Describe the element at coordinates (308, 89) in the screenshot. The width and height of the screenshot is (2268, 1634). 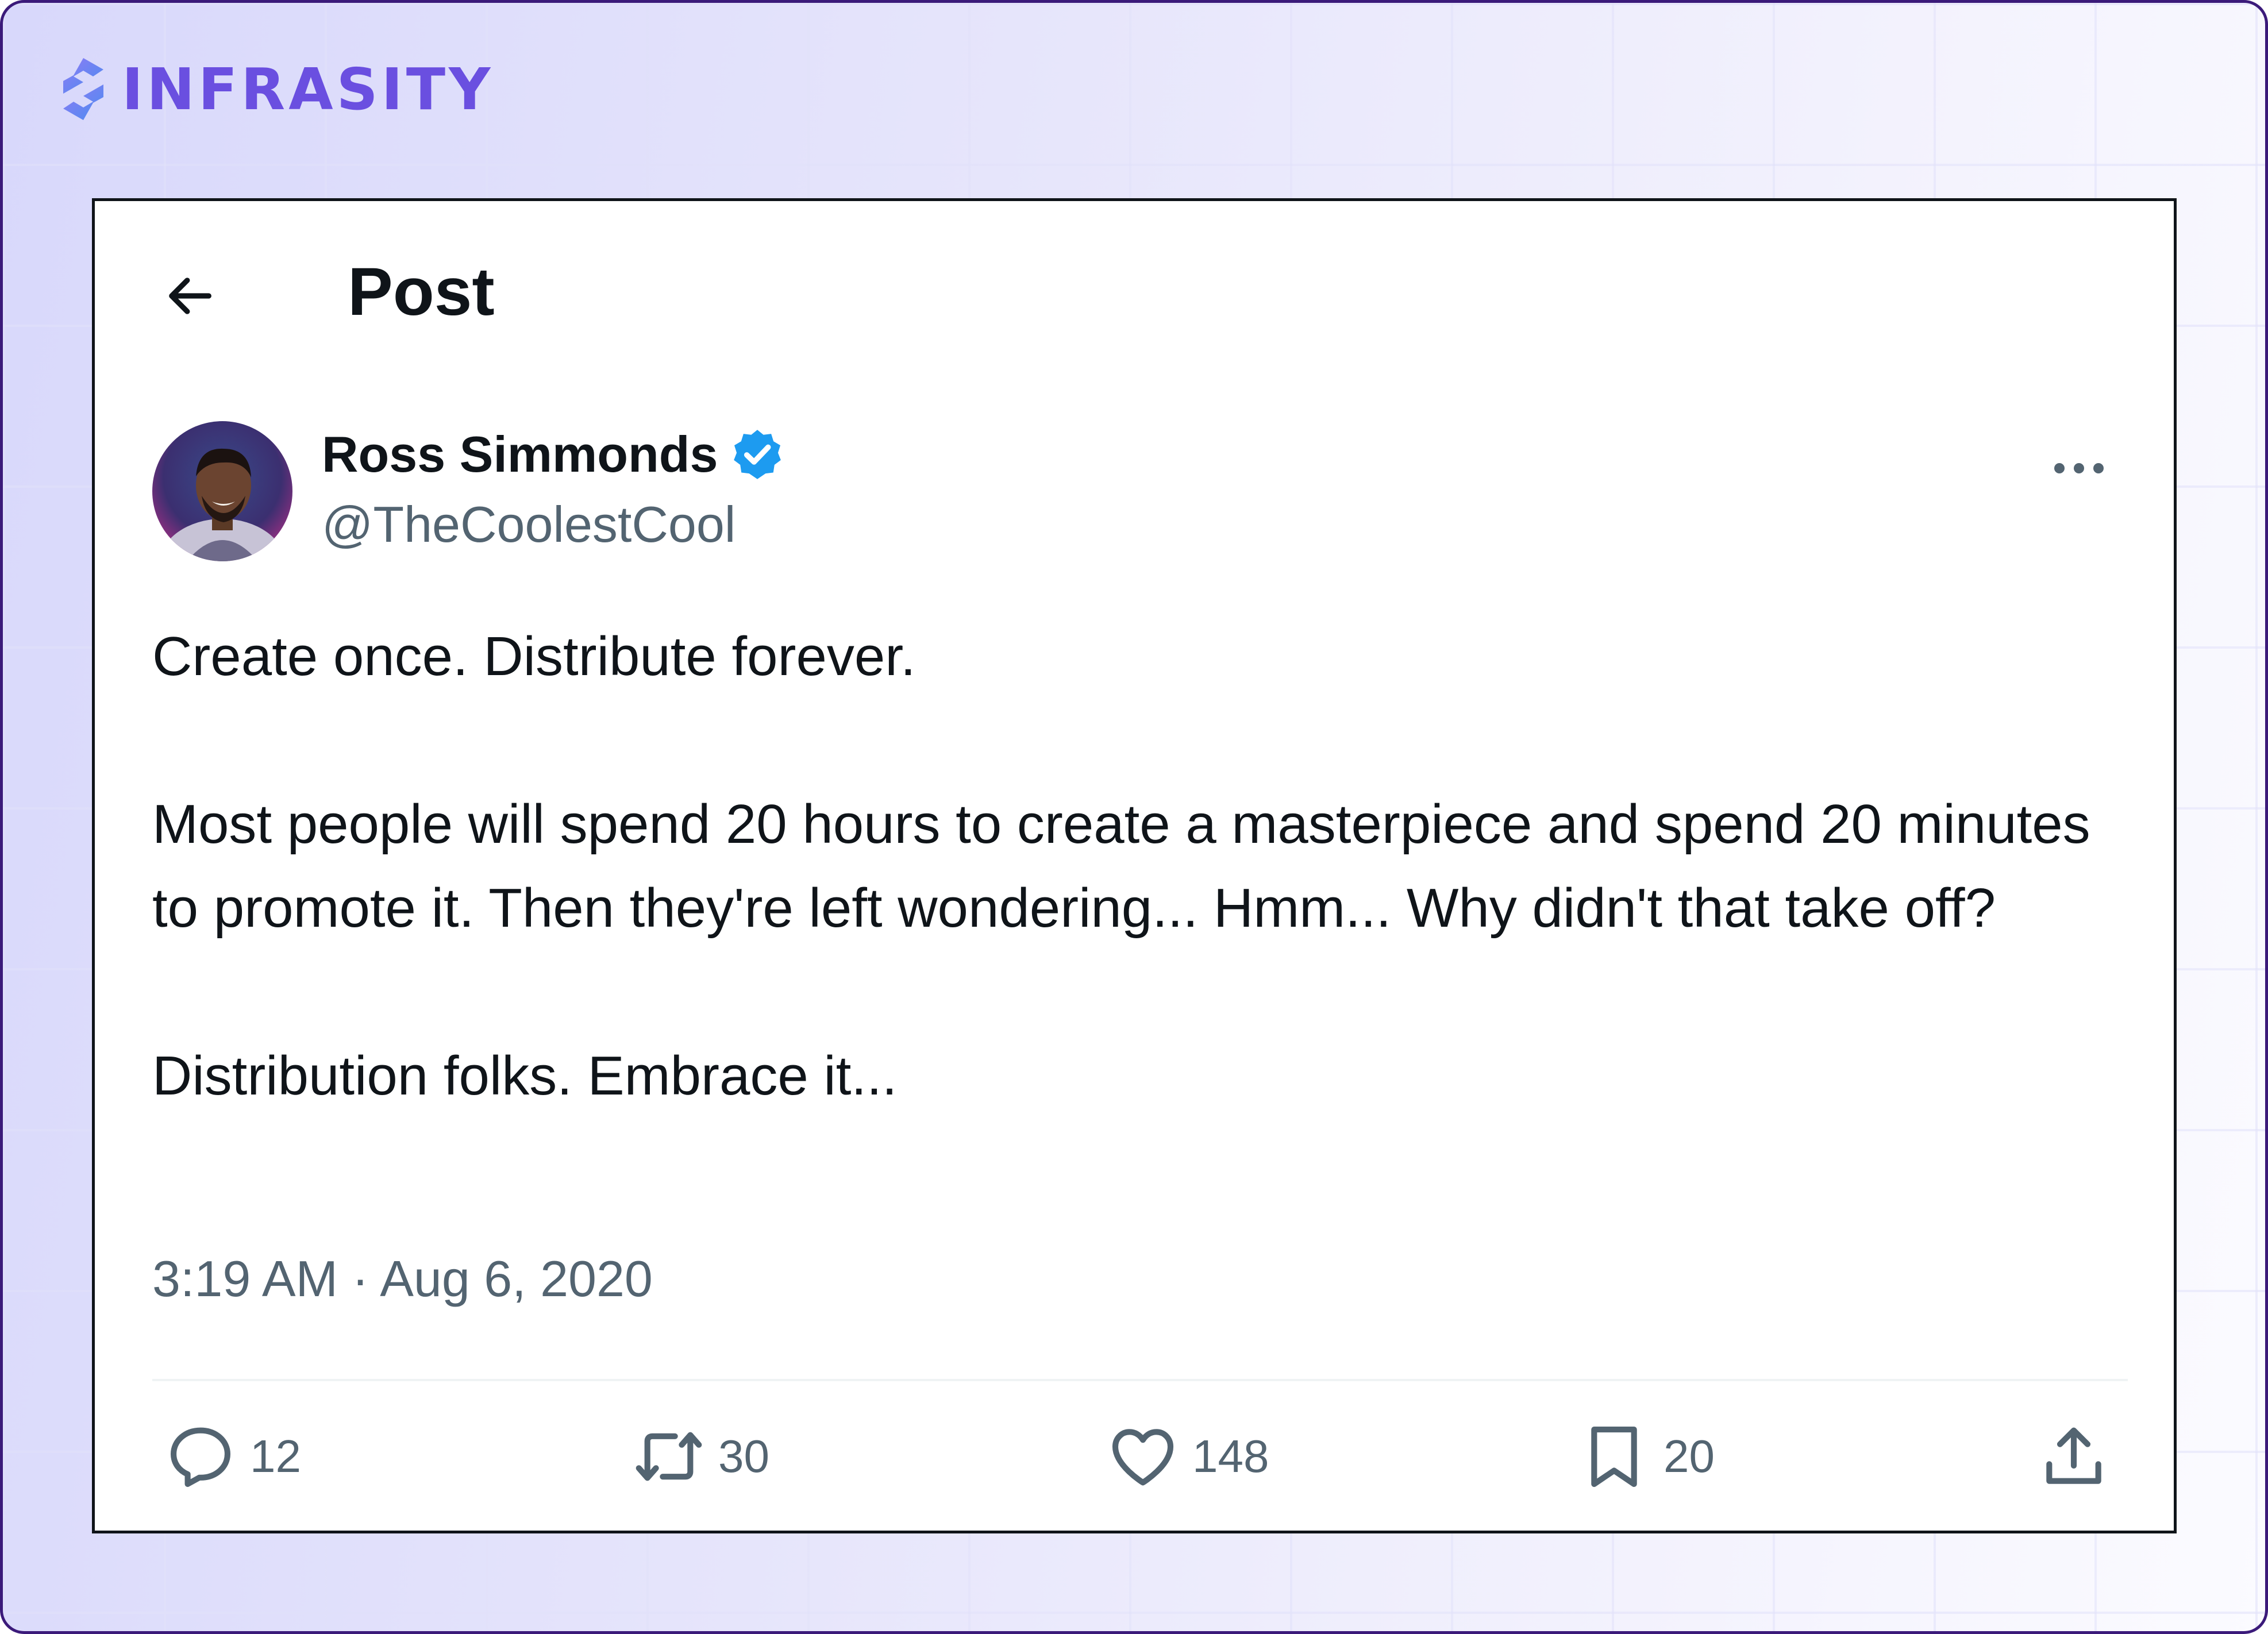
I see `brand-name: INFRASITY` at that location.